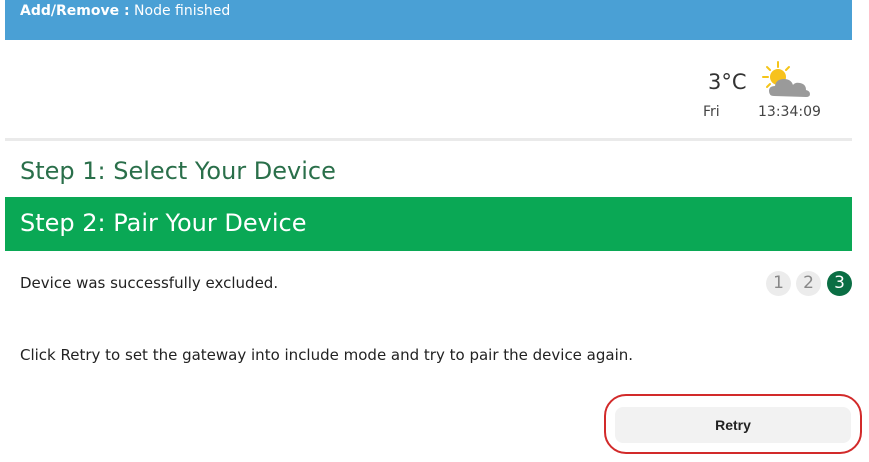  Describe the element at coordinates (778, 283) in the screenshot. I see `pager-step-1: 1` at that location.